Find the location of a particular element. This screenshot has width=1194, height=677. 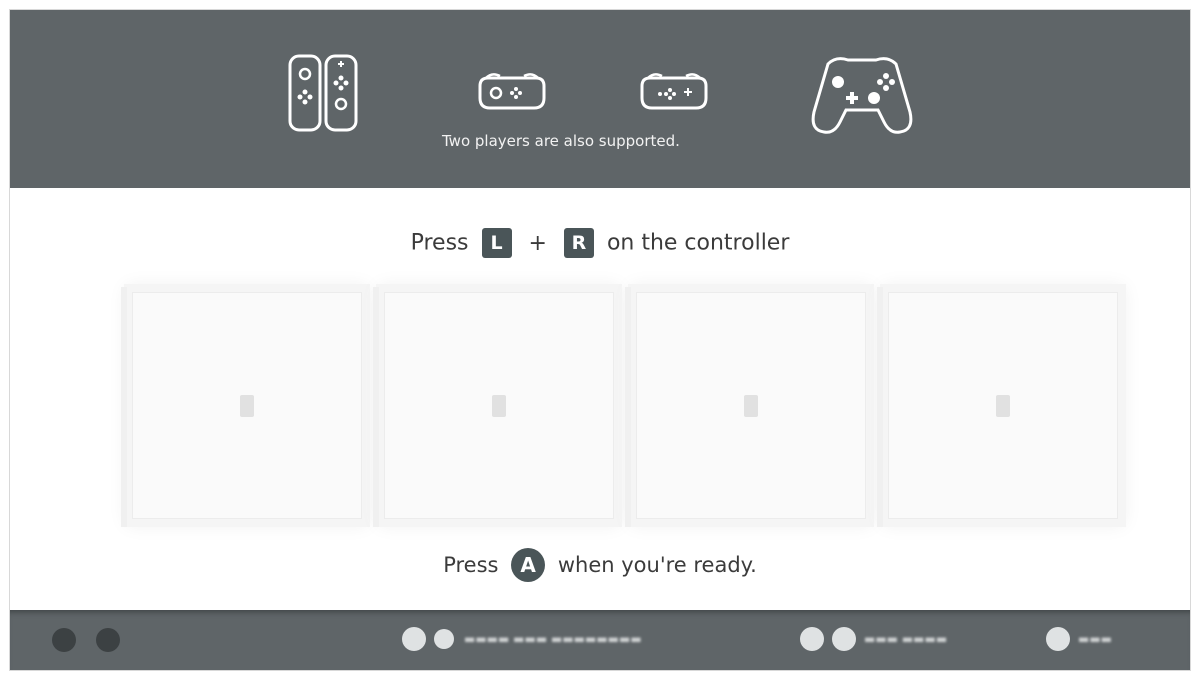

r-button-glyph: R is located at coordinates (578, 243).